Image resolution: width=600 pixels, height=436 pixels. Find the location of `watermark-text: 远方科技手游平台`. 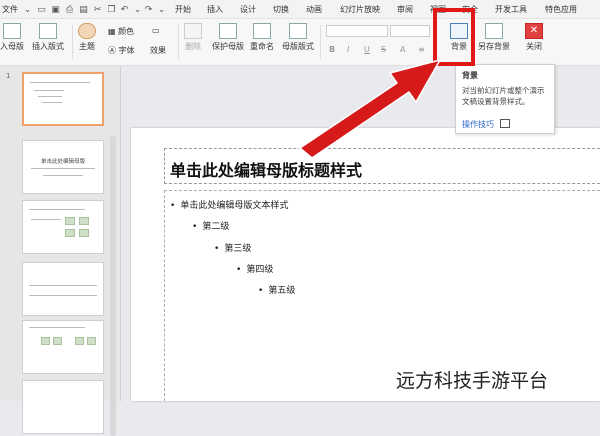

watermark-text: 远方科技手游平台 is located at coordinates (472, 381).